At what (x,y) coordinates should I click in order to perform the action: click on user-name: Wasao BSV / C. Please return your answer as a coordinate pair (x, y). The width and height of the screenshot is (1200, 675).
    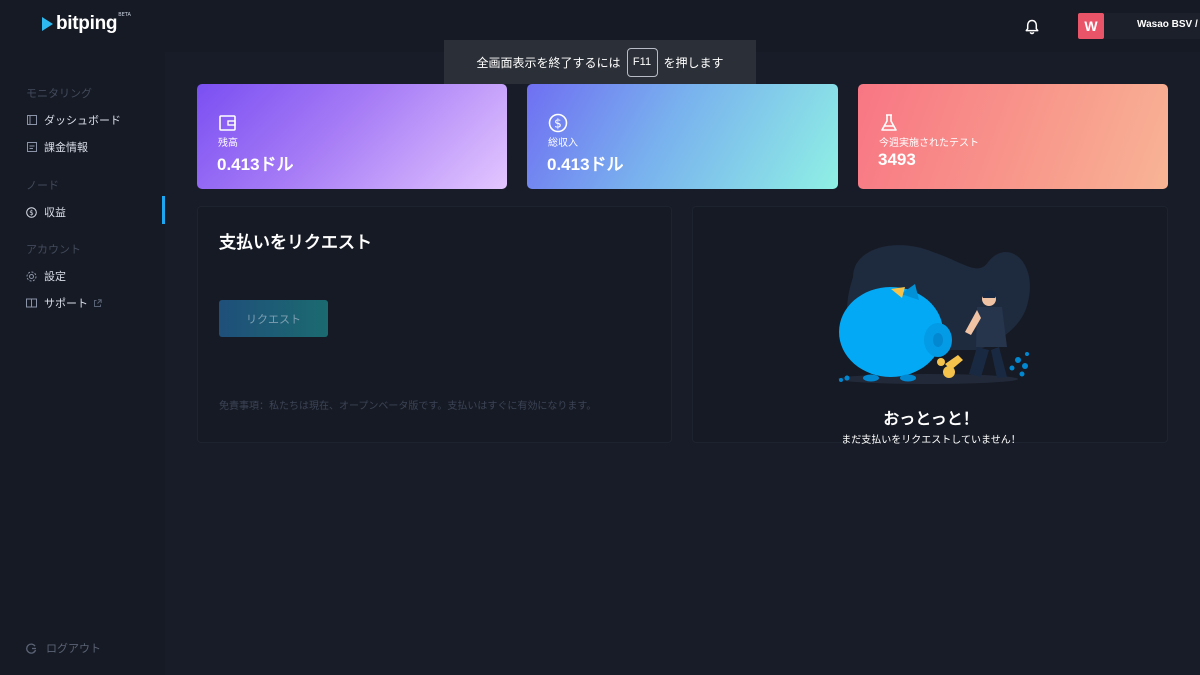
    Looking at the image, I should click on (1168, 24).